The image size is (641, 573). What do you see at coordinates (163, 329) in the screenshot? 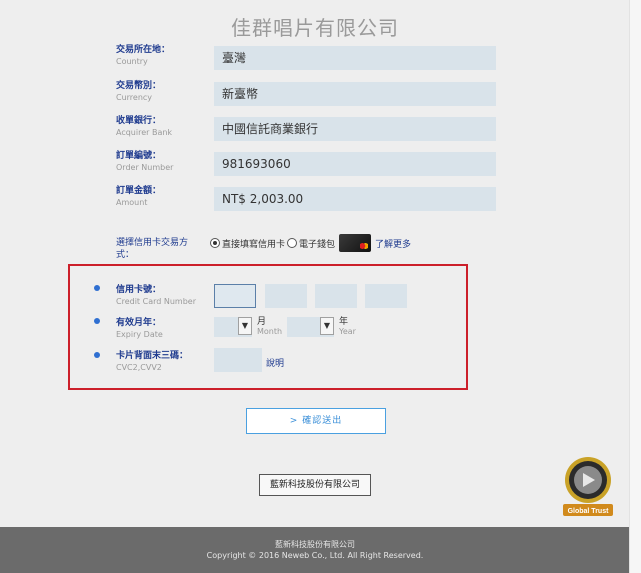
I see `expiry-label: 有效月年： Expiry Date` at bounding box center [163, 329].